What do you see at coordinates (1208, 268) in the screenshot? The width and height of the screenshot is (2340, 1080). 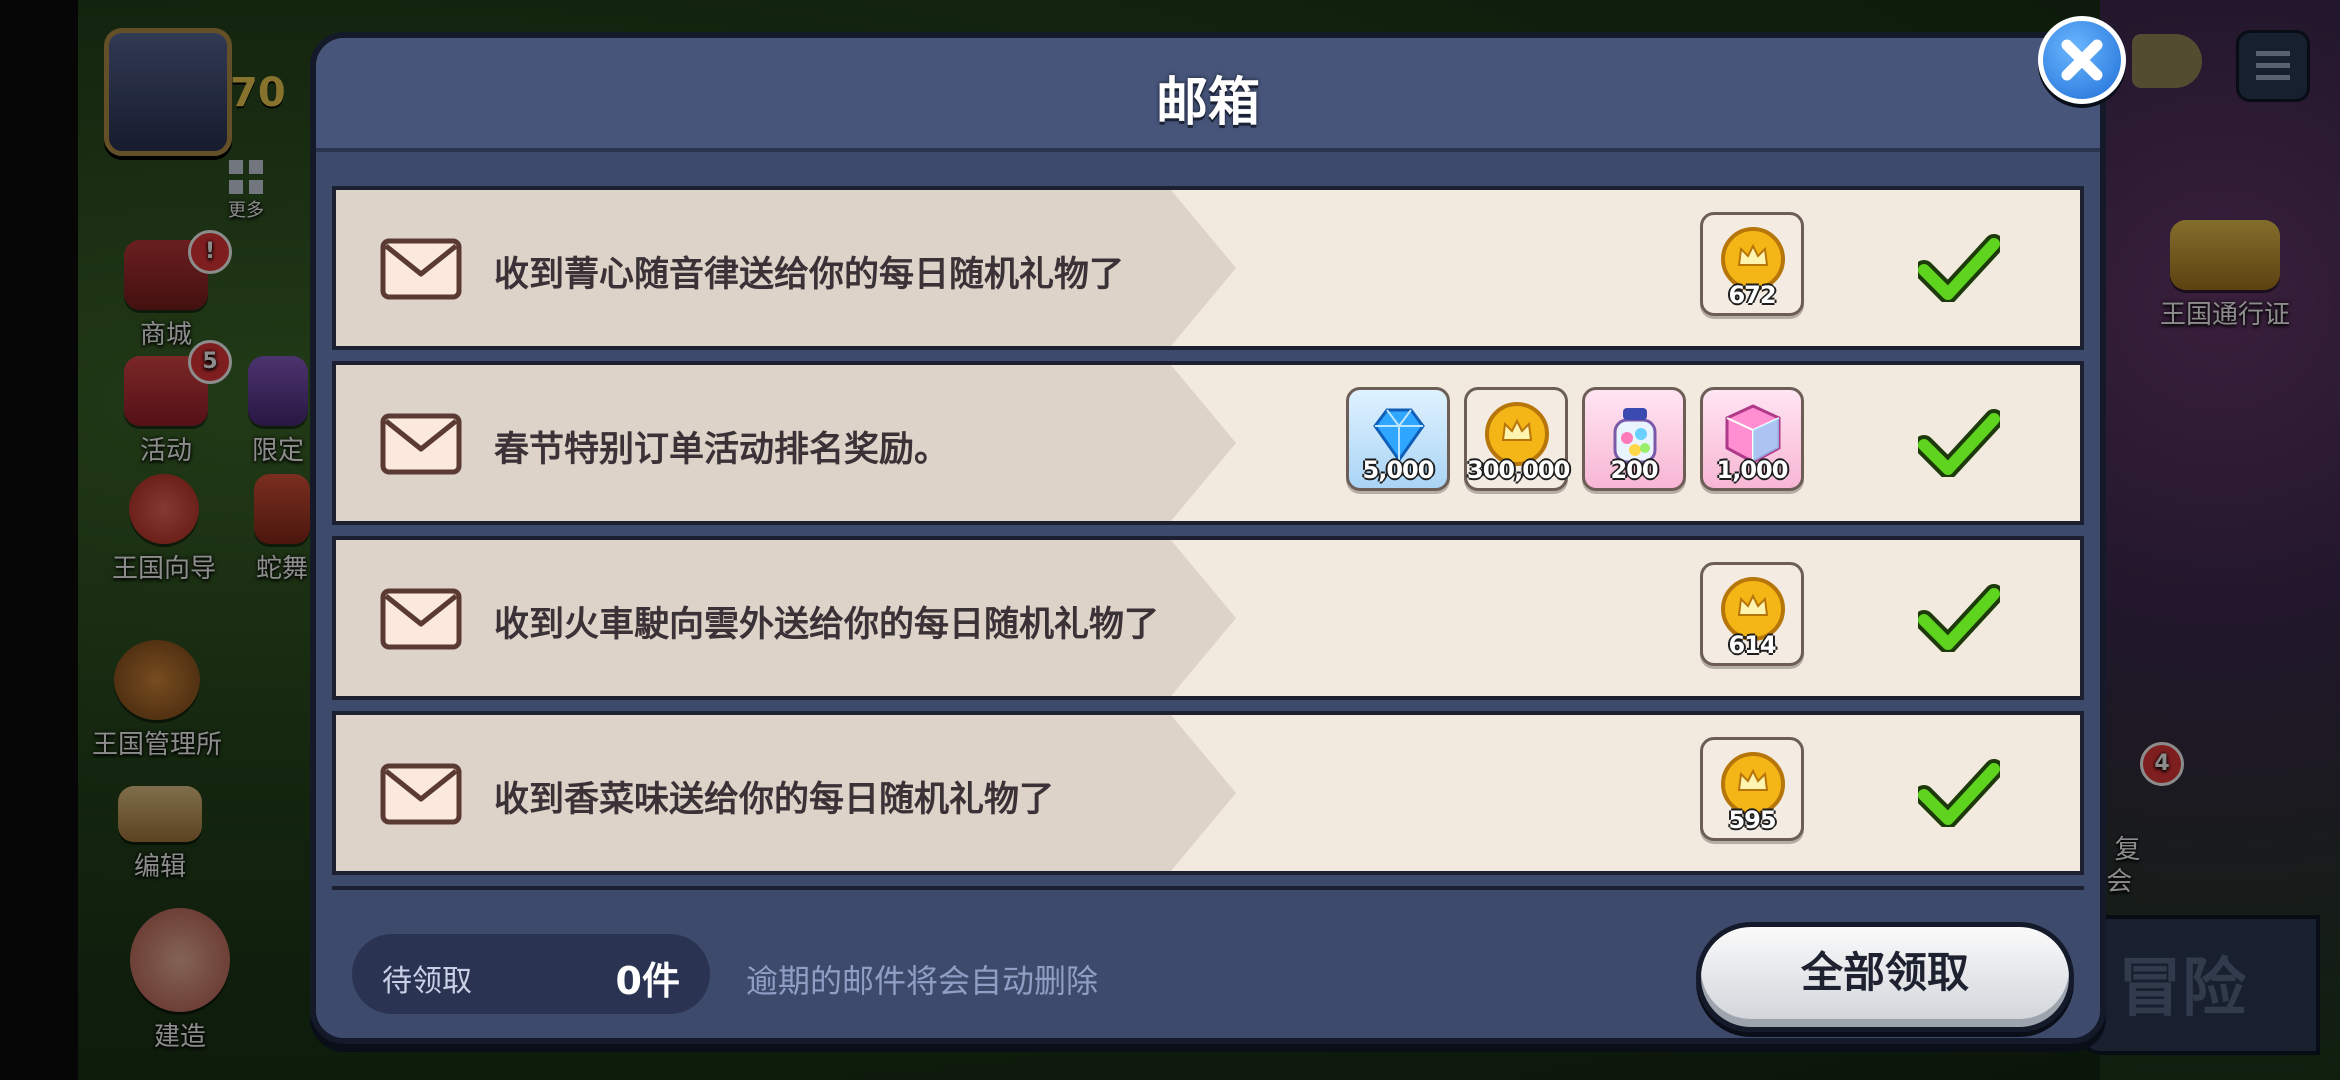 I see `mail-row: 收到菁心随音律送给你的每日随机礼物了 672` at bounding box center [1208, 268].